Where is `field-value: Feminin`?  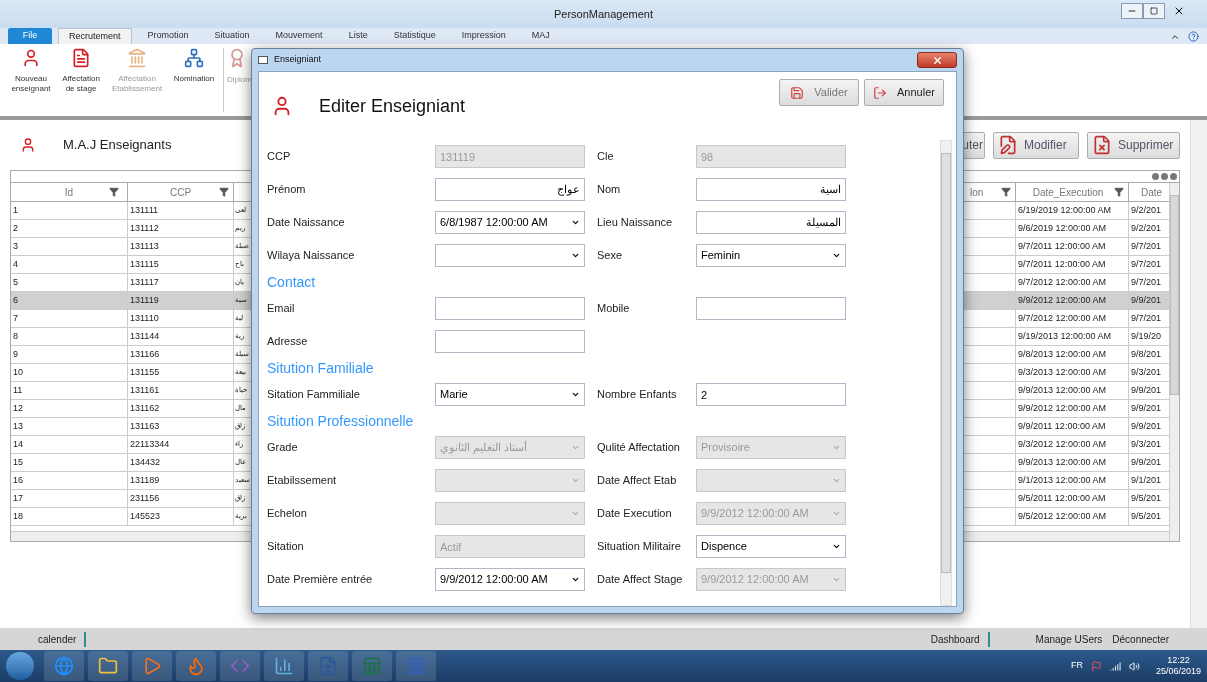
field-value: Feminin is located at coordinates (721, 256).